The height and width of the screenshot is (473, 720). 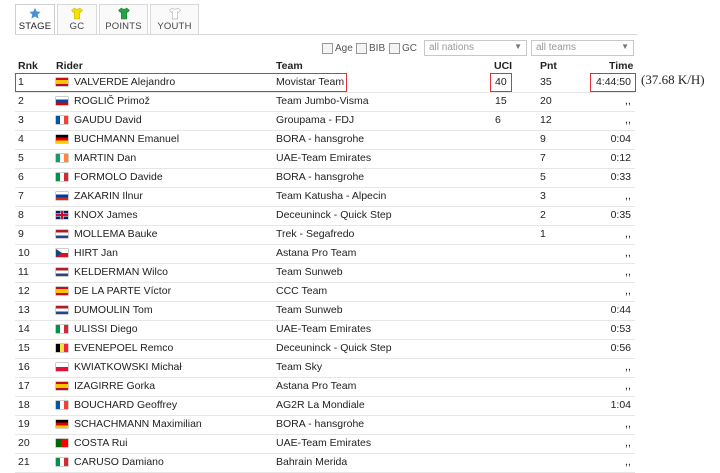 What do you see at coordinates (123, 348) in the screenshot?
I see `rider-link: EVENEPOEL Remco` at bounding box center [123, 348].